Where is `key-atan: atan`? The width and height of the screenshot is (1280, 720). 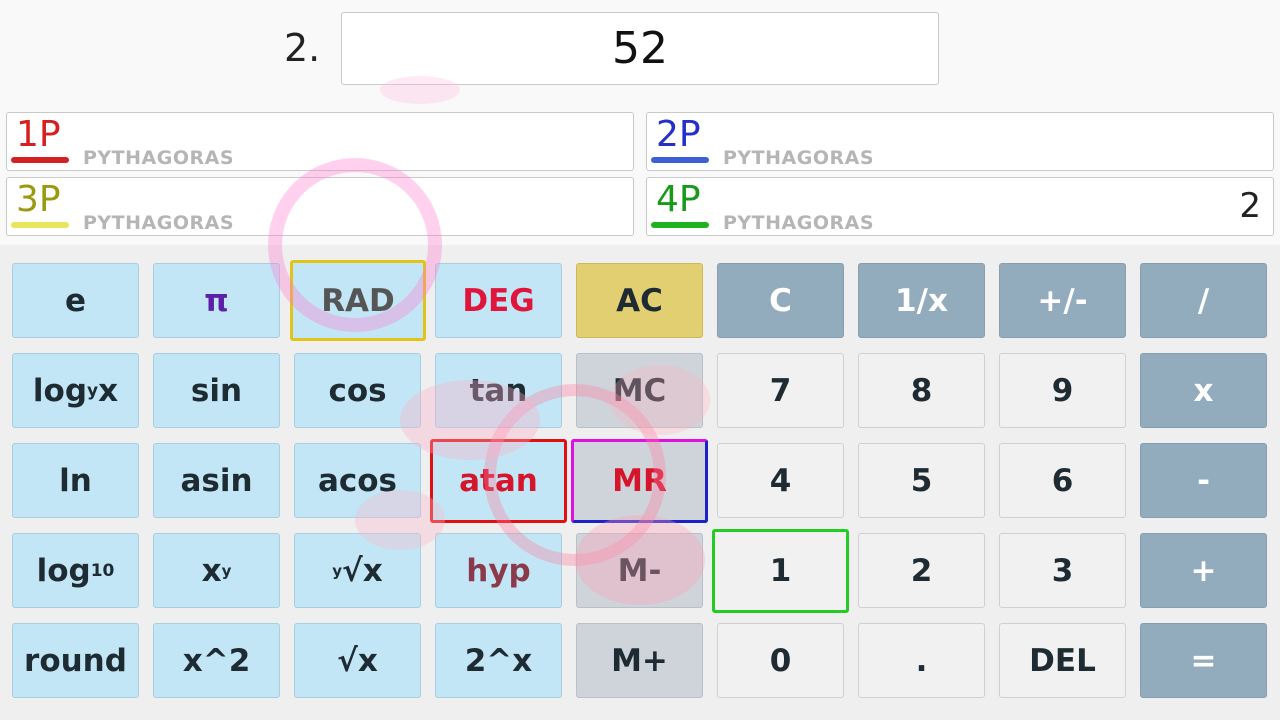
key-atan: atan is located at coordinates (498, 481).